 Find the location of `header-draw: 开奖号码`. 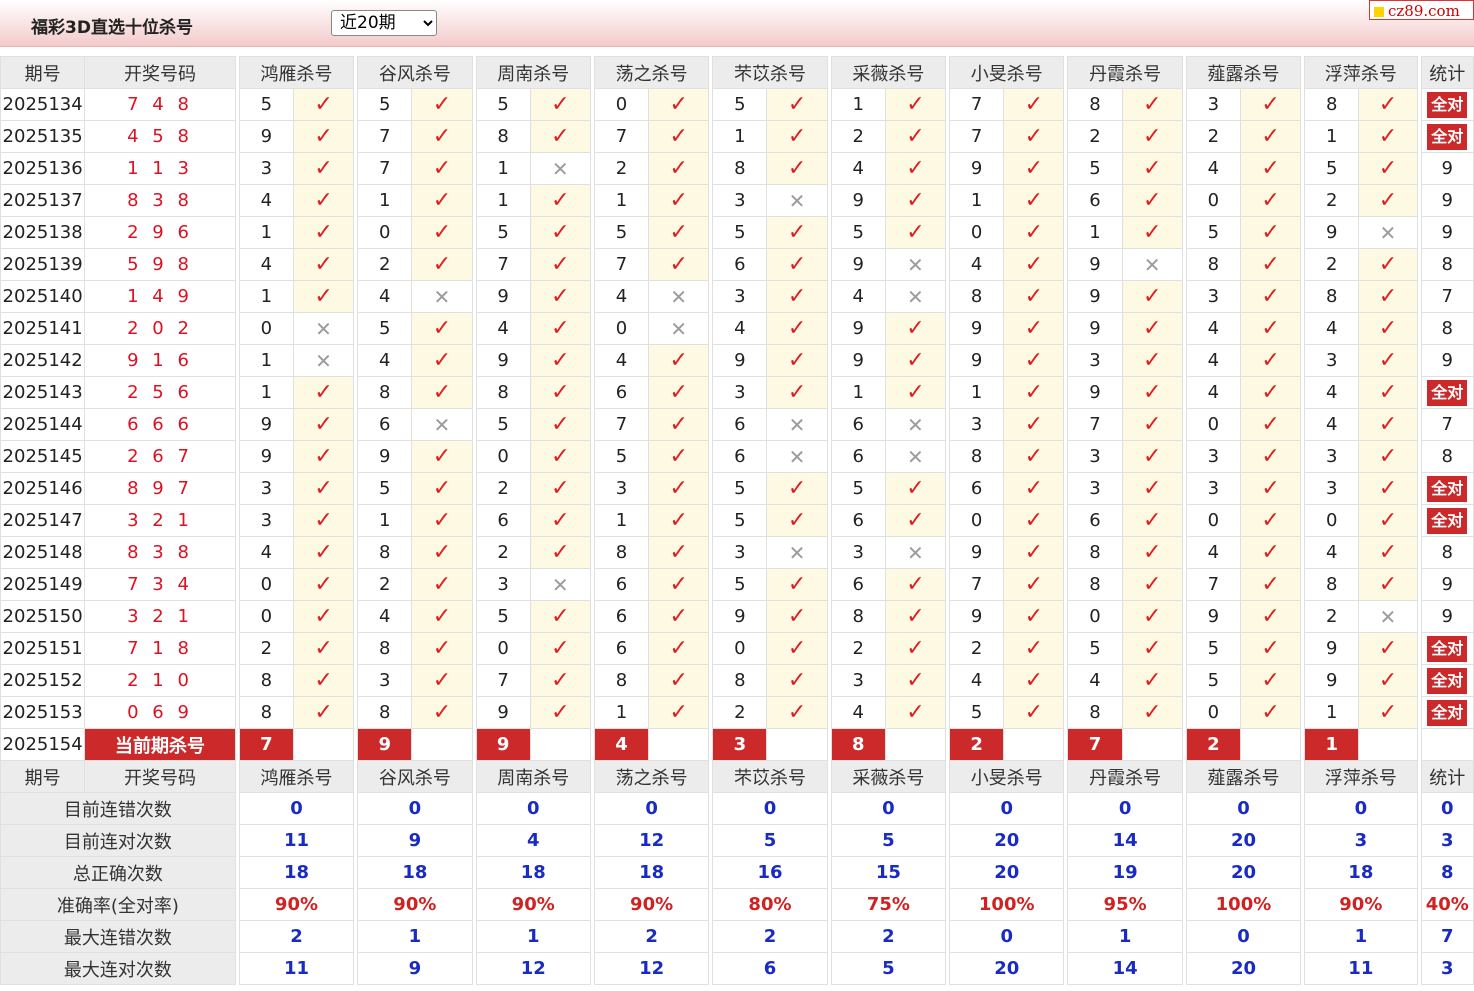

header-draw: 开奖号码 is located at coordinates (160, 72).